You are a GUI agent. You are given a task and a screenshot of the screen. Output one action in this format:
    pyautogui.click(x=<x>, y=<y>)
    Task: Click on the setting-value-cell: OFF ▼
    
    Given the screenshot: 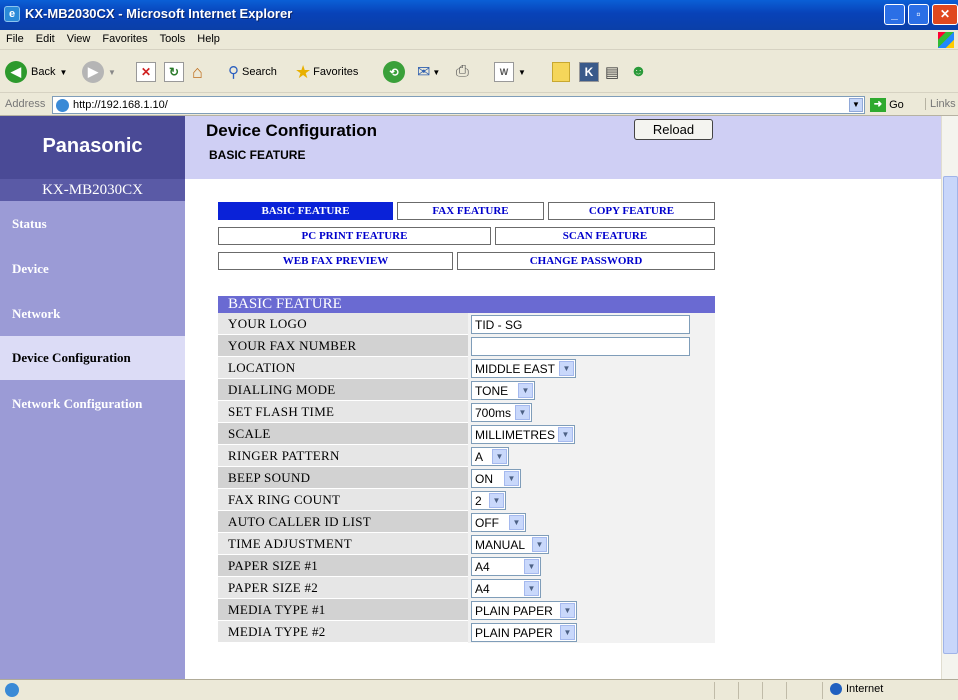 What is the action you would take?
    pyautogui.click(x=591, y=522)
    